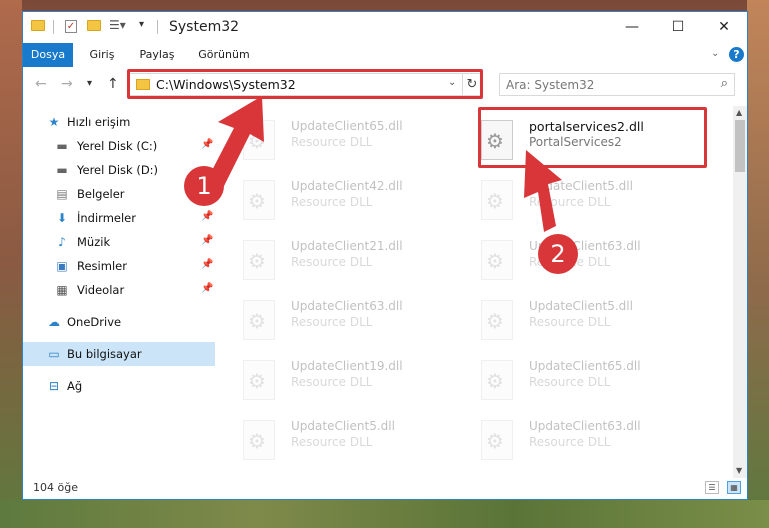 Image resolution: width=769 pixels, height=528 pixels. I want to click on annotation-arrows, so click(385, 164).